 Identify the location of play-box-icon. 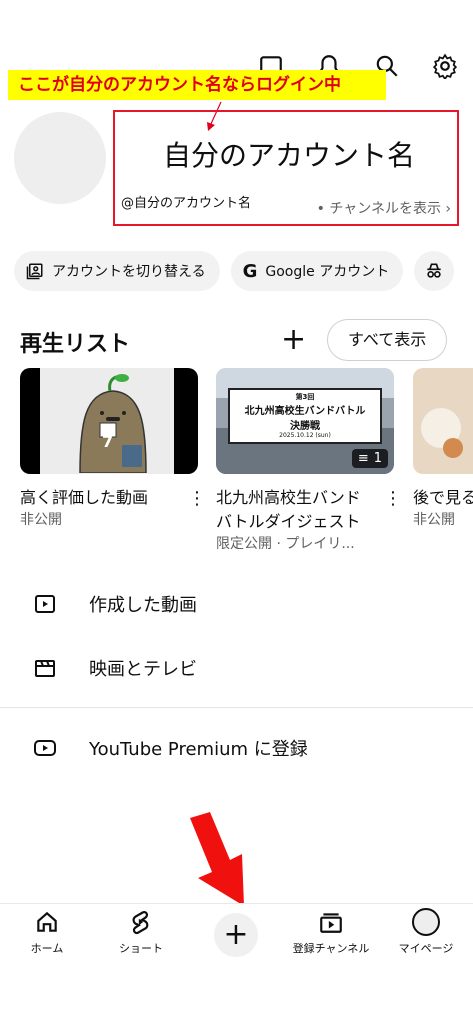
(45, 604).